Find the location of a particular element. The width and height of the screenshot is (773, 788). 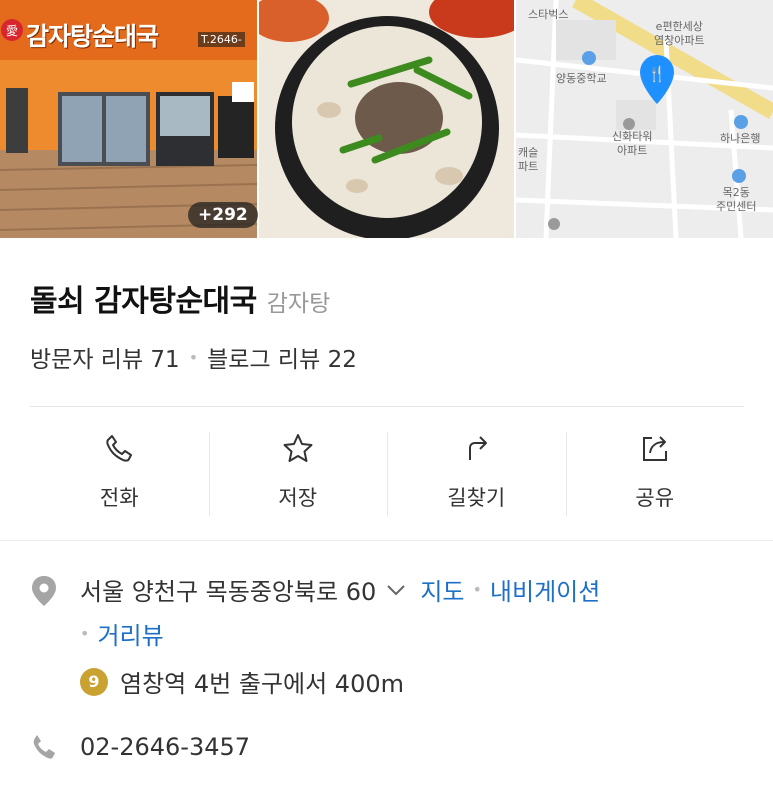

directions-icon is located at coordinates (478, 448).